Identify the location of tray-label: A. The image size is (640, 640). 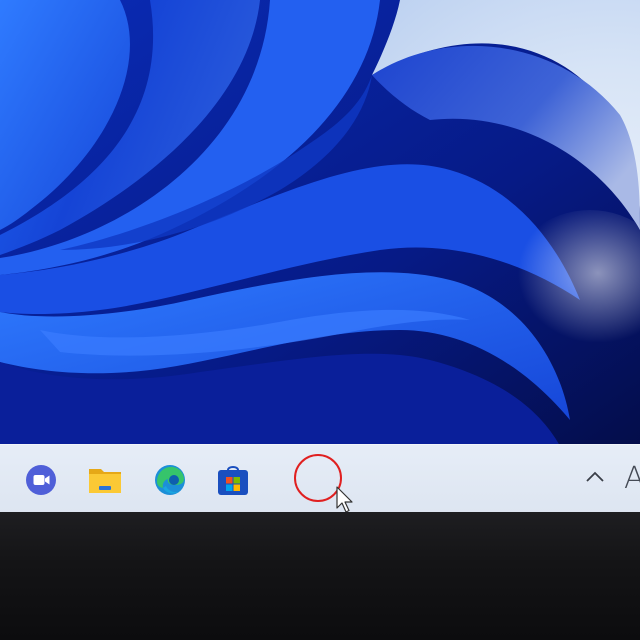
(632, 479).